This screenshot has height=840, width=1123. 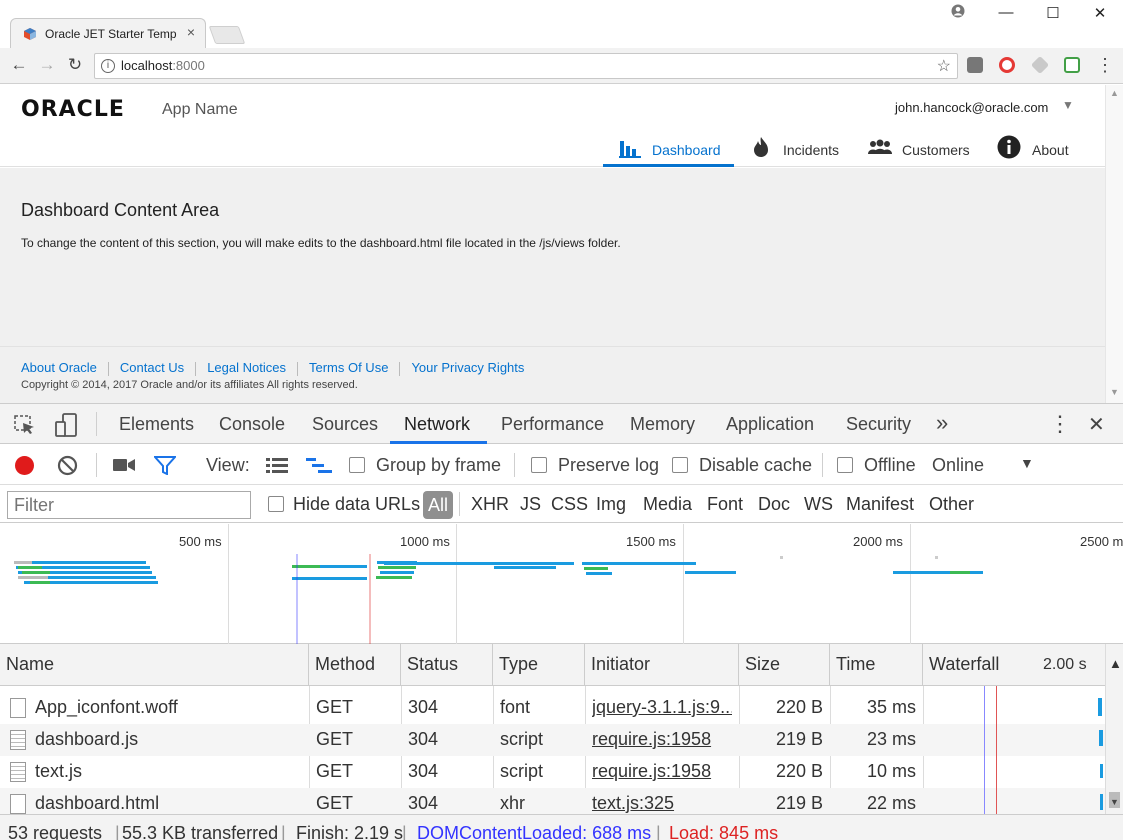 What do you see at coordinates (1096, 424) in the screenshot?
I see `devtools-close-icon: ✕` at bounding box center [1096, 424].